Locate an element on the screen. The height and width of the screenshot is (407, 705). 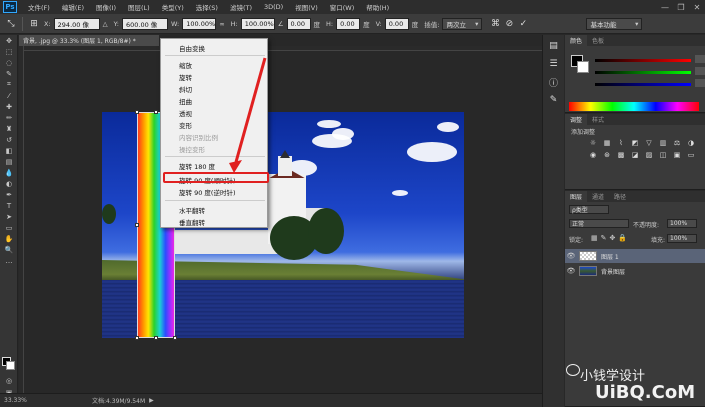
posterize-icon: ▨ is located at coordinates (649, 155).